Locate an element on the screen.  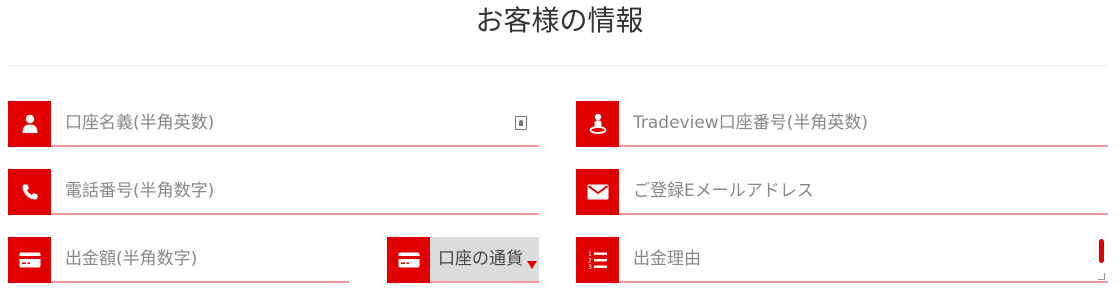
phone-icon is located at coordinates (29, 192).